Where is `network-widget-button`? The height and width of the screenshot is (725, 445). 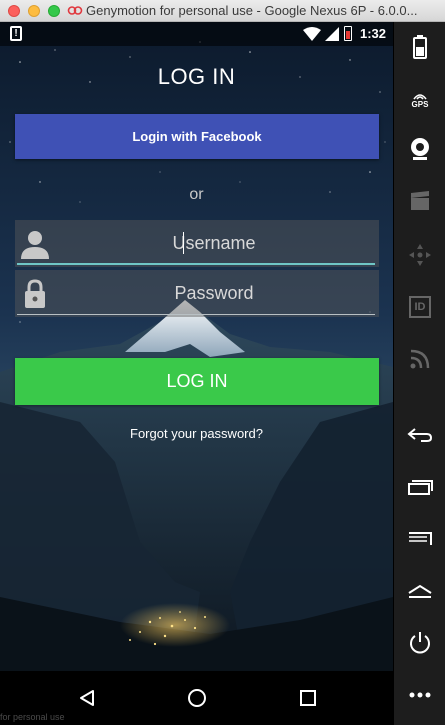
network-widget-button is located at coordinates (420, 359).